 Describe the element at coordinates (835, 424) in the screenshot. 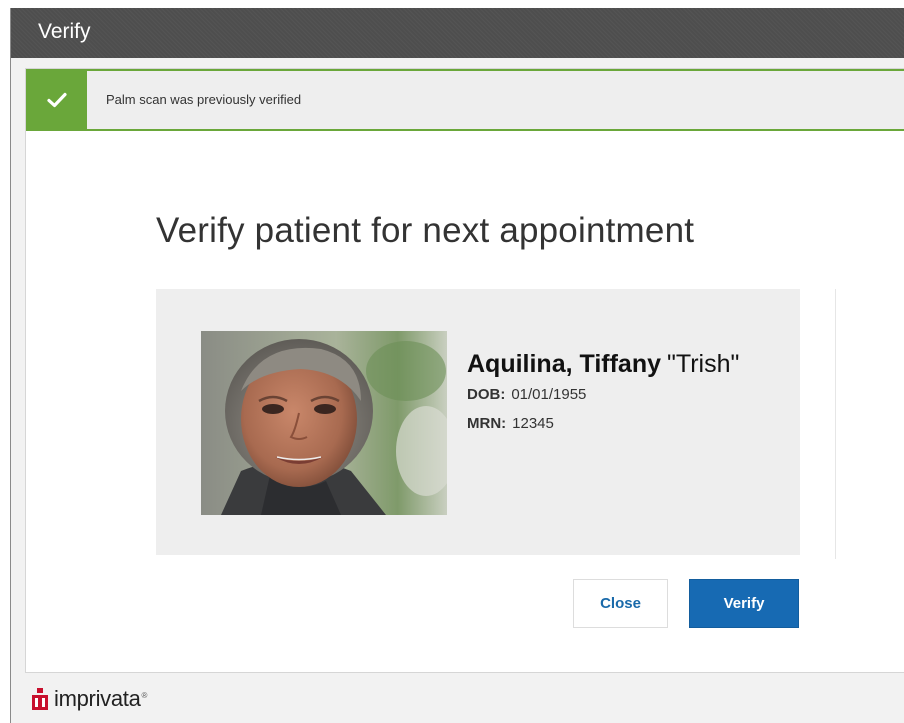

I see `panel-divider` at that location.